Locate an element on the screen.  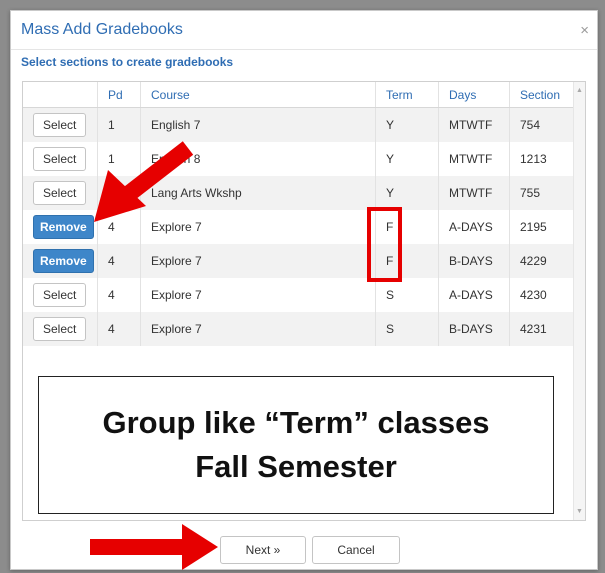
next-button: Next » is located at coordinates (263, 550).